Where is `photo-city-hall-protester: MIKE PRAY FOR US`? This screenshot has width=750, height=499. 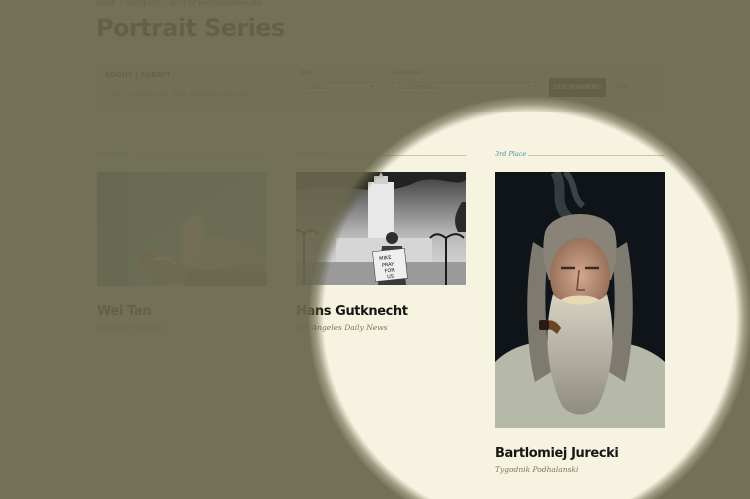 photo-city-hall-protester: MIKE PRAY FOR US is located at coordinates (381, 228).